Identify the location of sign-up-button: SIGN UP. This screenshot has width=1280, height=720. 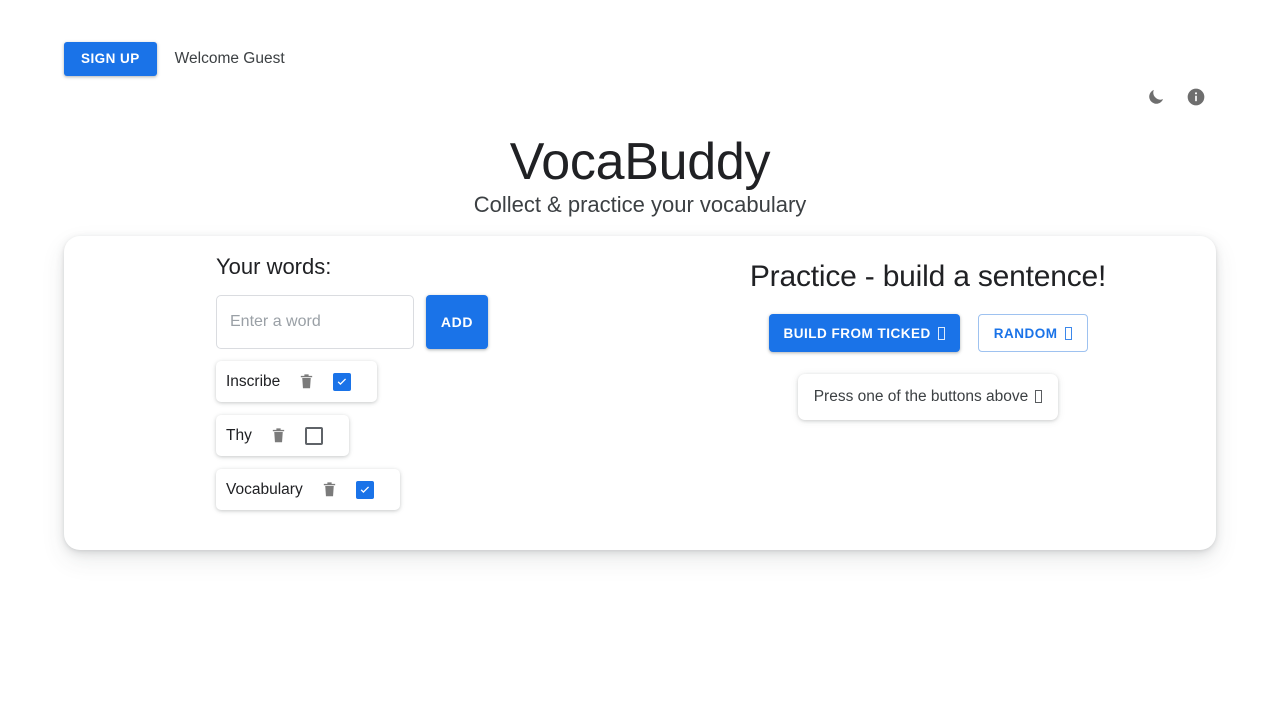
(110, 59).